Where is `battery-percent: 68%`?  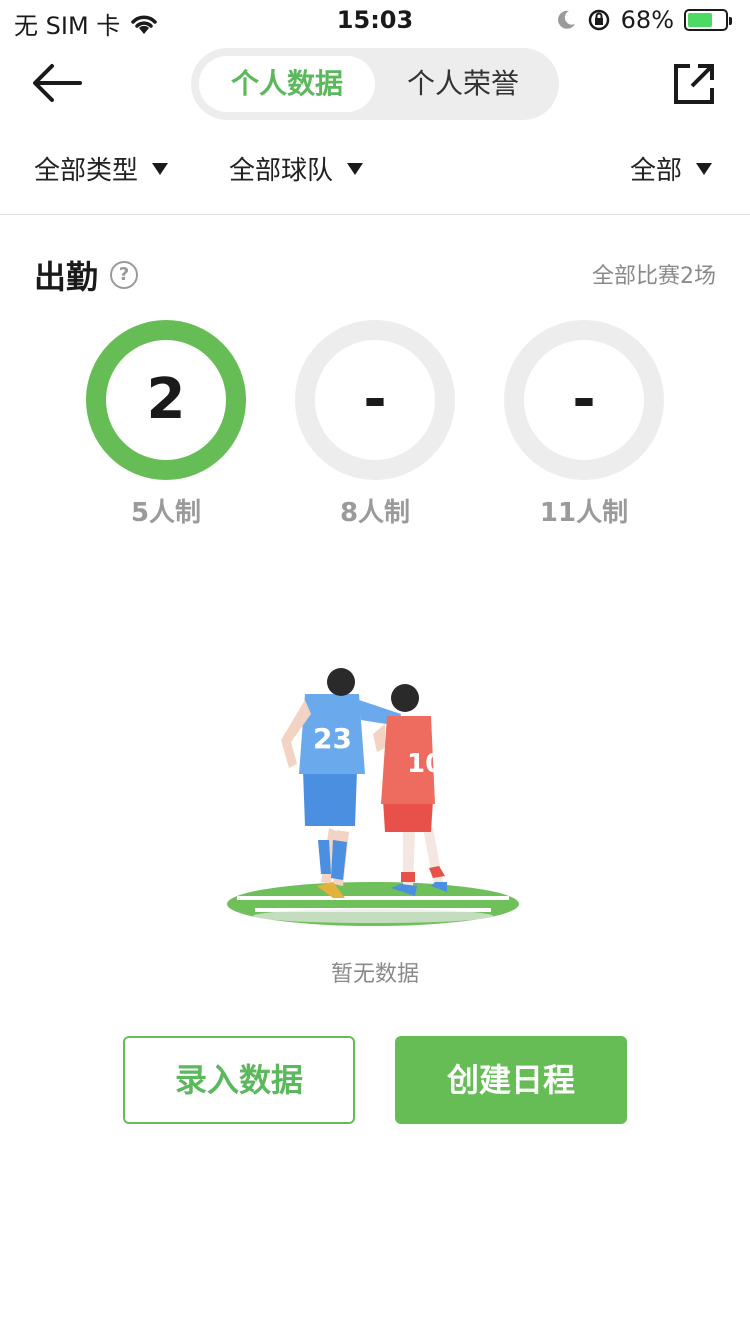 battery-percent: 68% is located at coordinates (647, 20).